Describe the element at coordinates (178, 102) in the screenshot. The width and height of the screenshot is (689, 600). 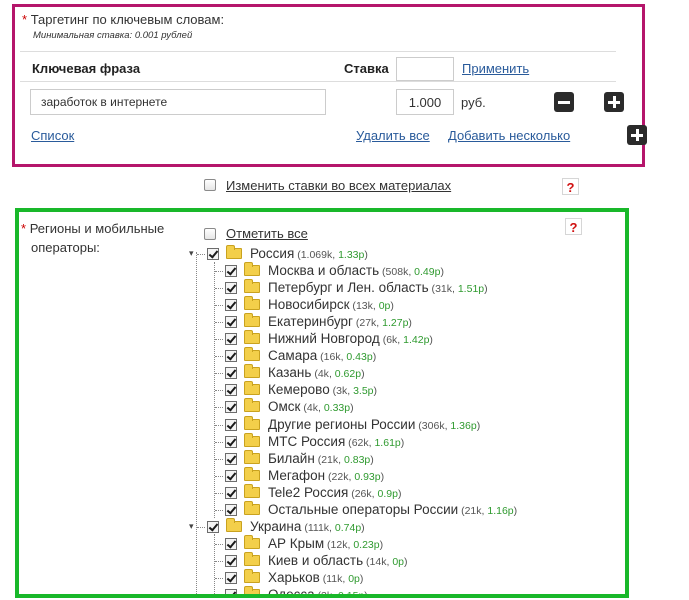
I see `keyword-phrase-input` at that location.